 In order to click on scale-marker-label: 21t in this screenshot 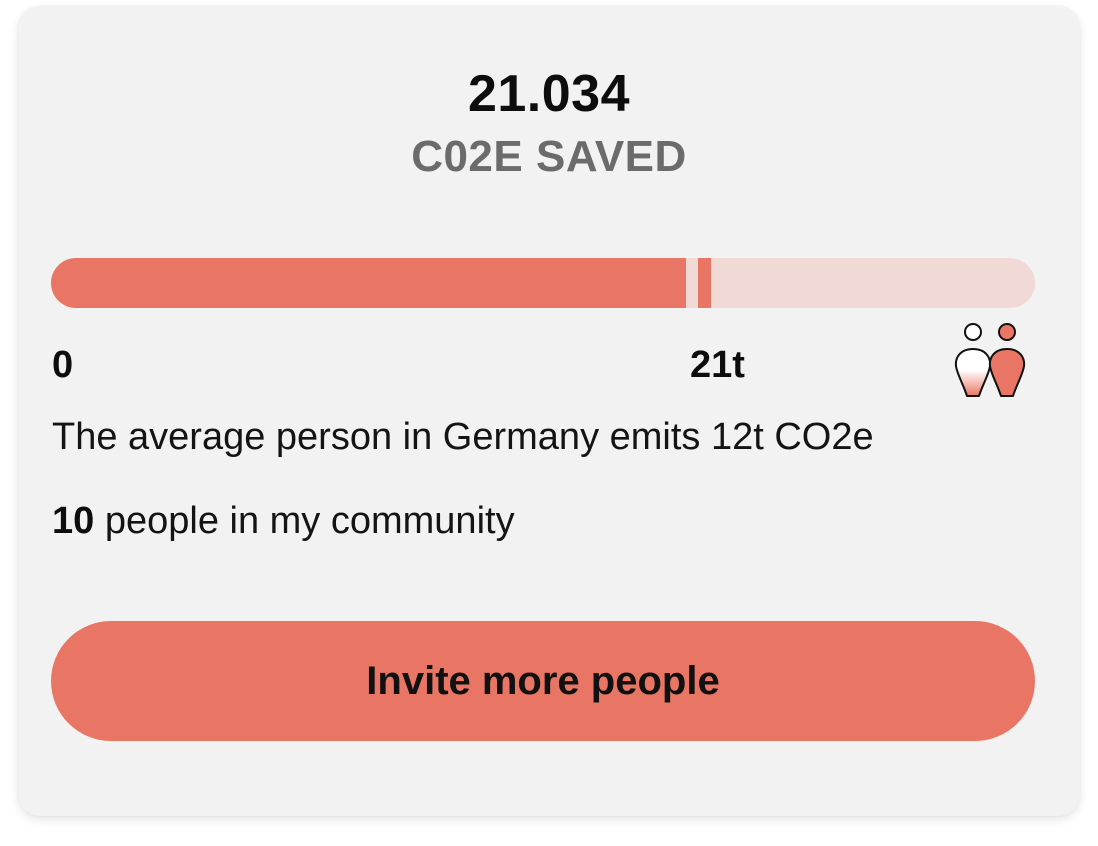, I will do `click(717, 365)`.